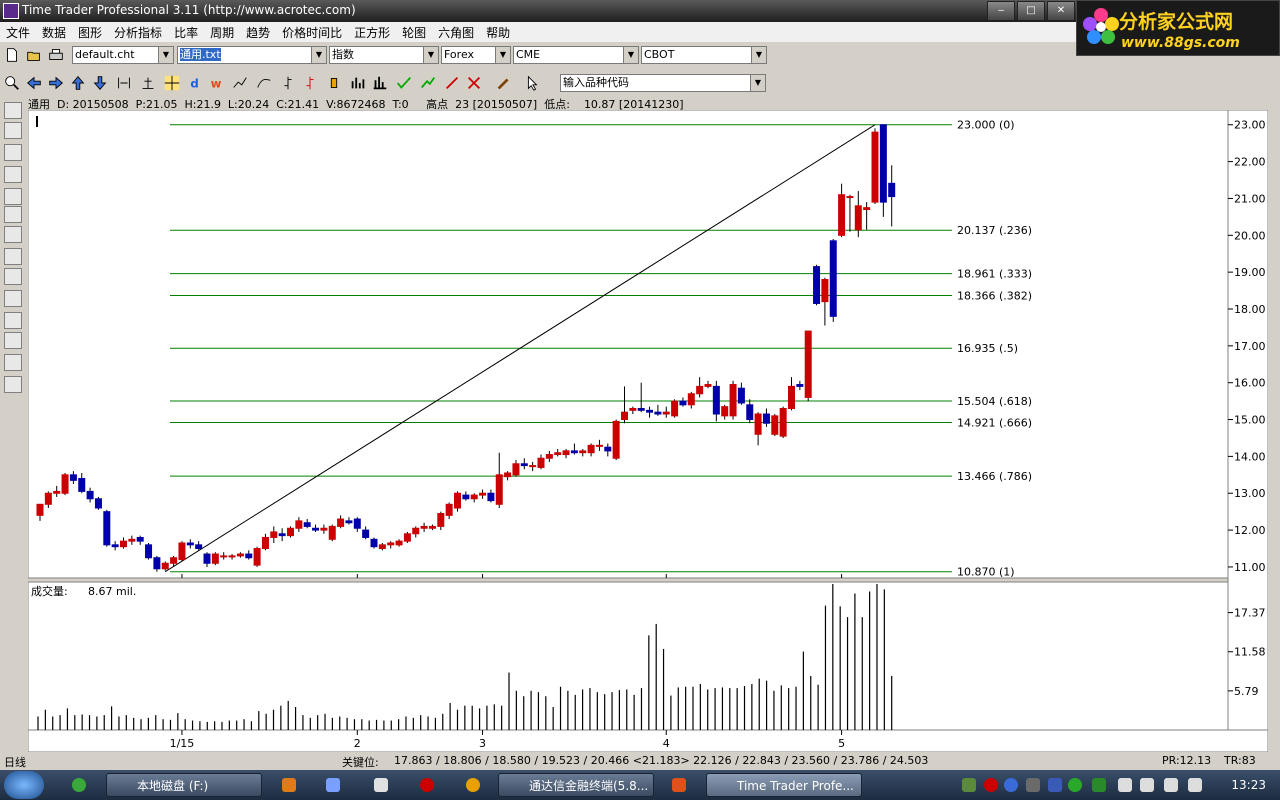 This screenshot has width=1280, height=800. I want to click on cbot-select: CBOT ▼, so click(704, 55).